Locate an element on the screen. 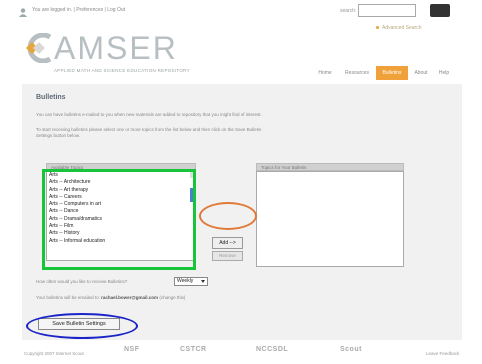 Image resolution: width=482 pixels, height=364 pixels. bullet-icon is located at coordinates (377, 28).